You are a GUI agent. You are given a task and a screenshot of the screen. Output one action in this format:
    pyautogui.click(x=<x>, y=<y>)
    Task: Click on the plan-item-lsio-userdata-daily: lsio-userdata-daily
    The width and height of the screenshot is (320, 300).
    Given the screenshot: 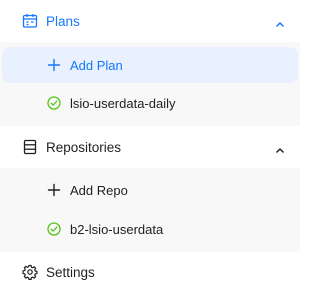 What is the action you would take?
    pyautogui.click(x=150, y=103)
    